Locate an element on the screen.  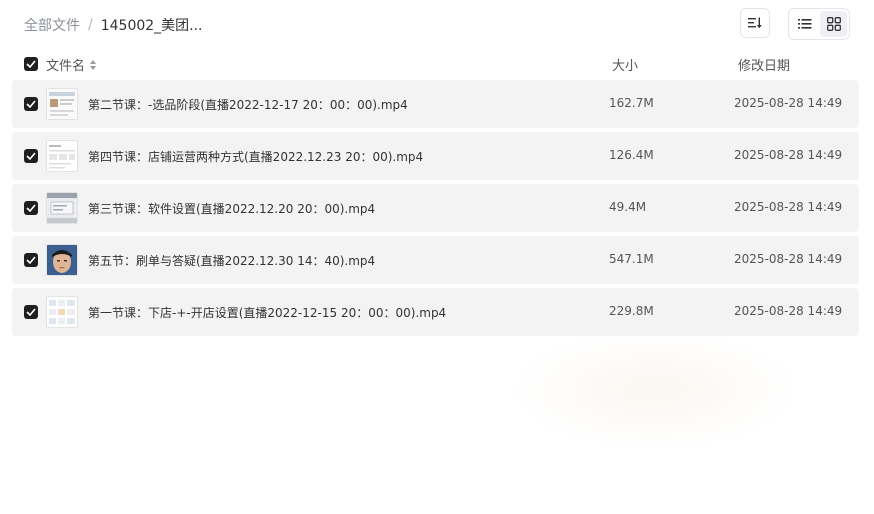
column-header-name: 文件名 is located at coordinates (71, 64).